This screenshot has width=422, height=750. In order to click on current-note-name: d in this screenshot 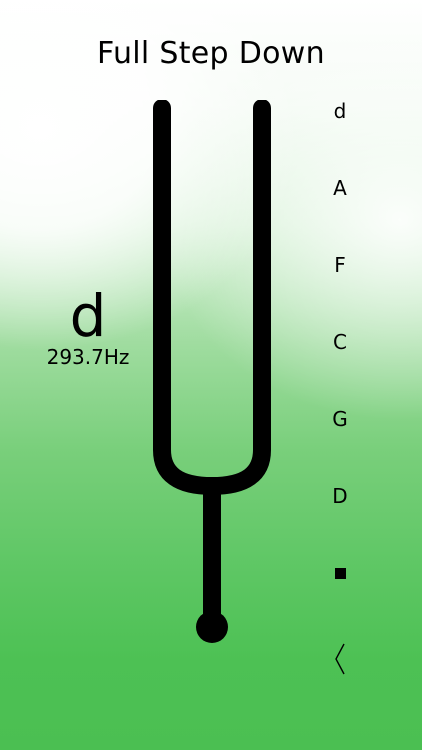, I will do `click(88, 316)`.